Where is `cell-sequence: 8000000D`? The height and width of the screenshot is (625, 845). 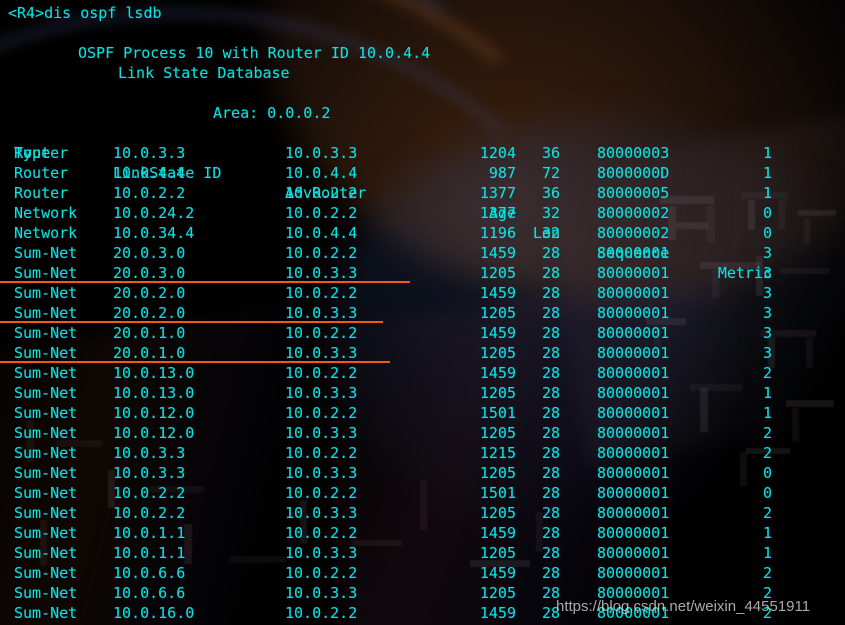
cell-sequence: 8000000D is located at coordinates (633, 173).